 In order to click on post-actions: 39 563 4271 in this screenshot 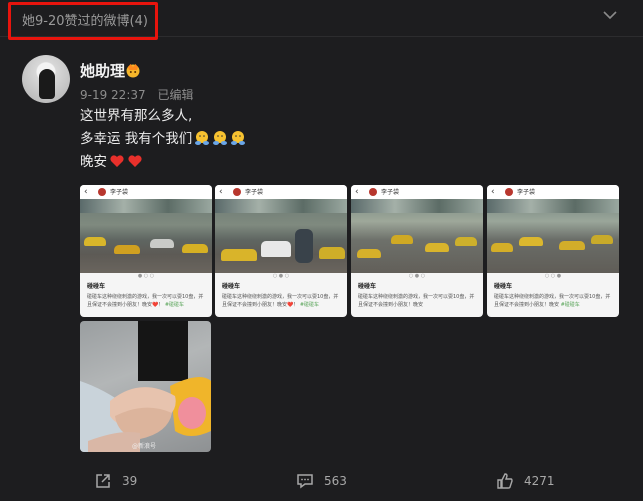, I will do `click(321, 481)`.